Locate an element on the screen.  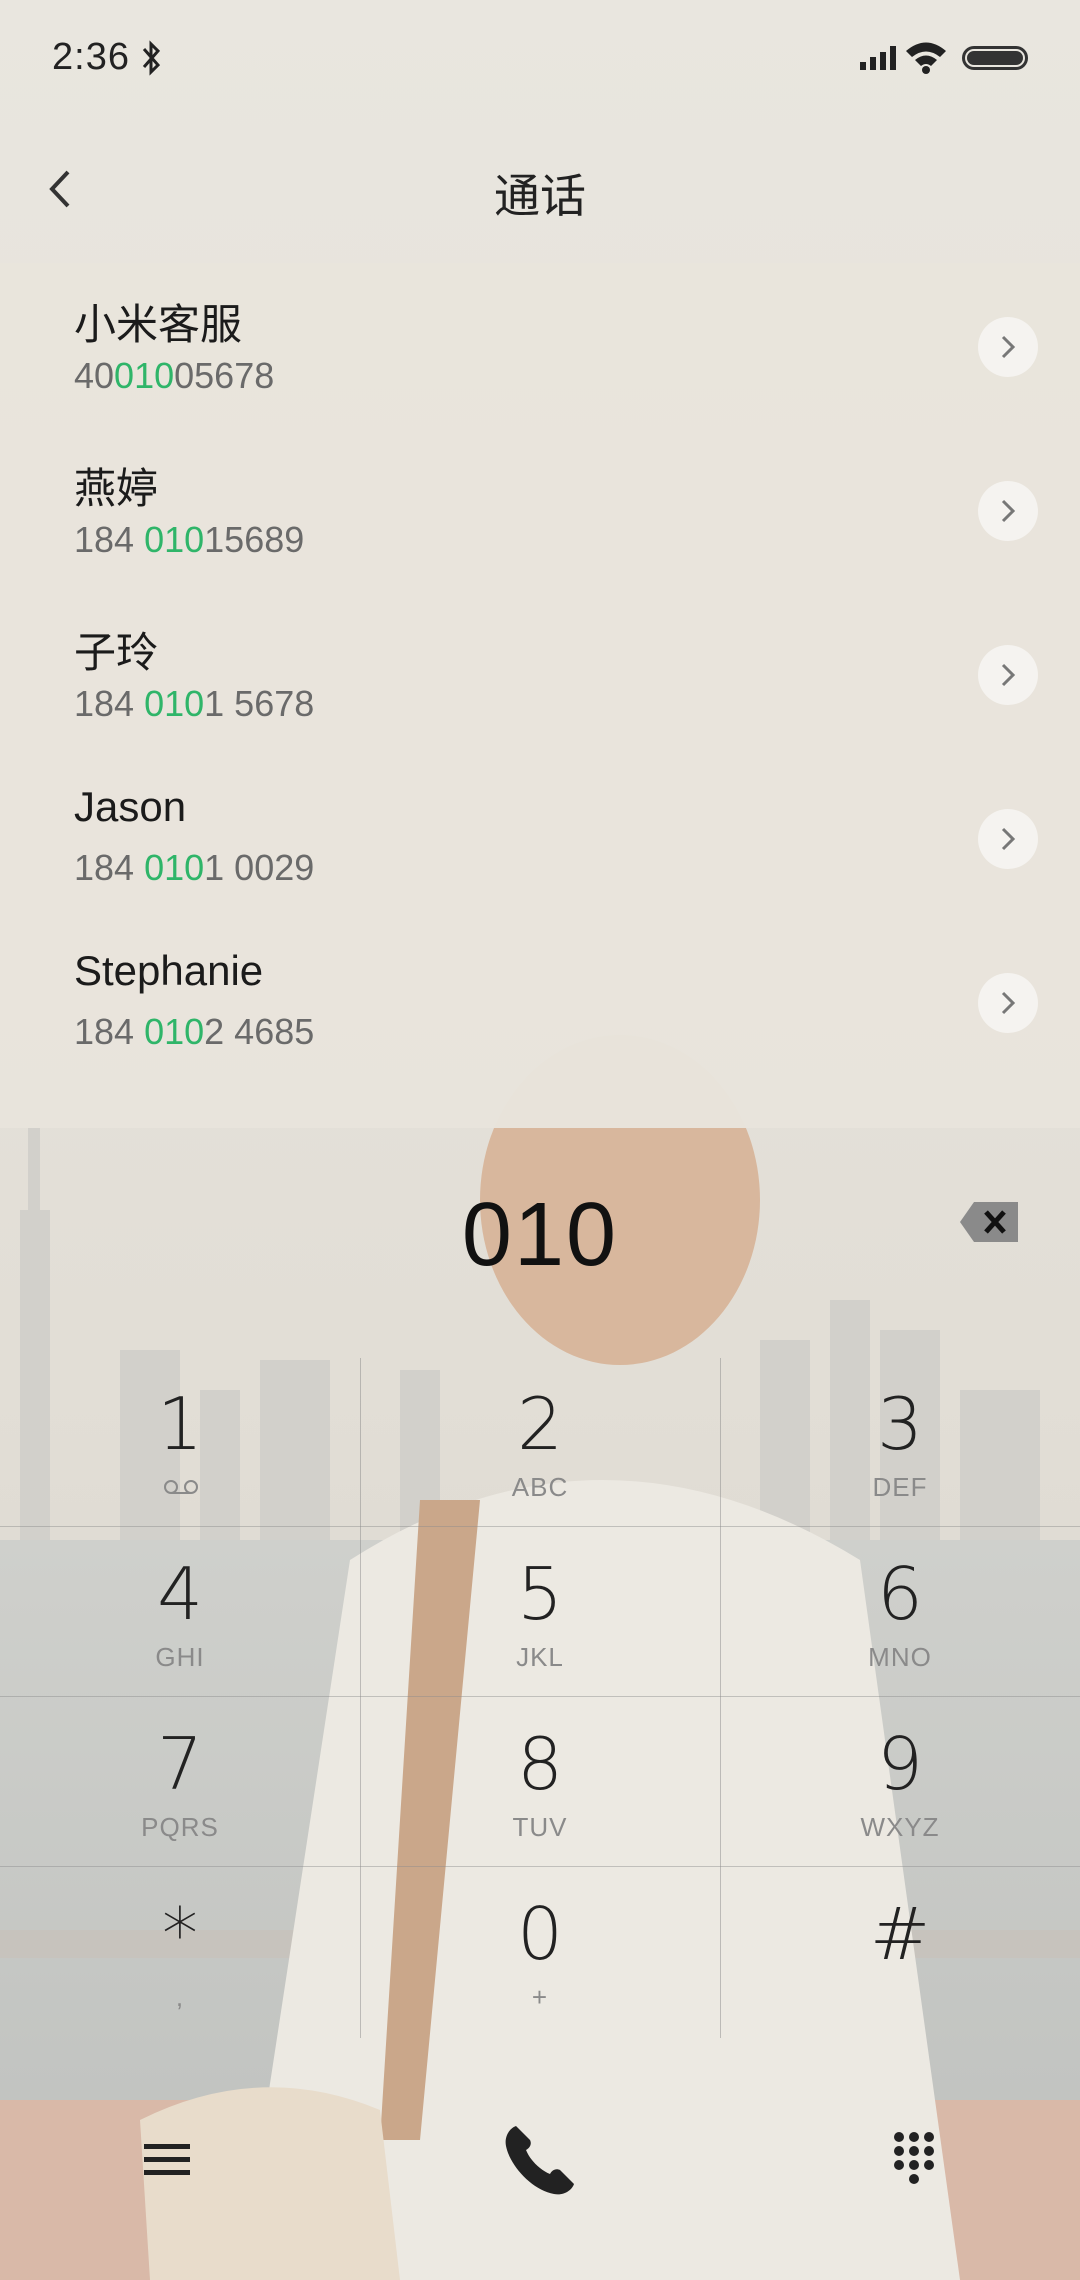
key-9: 9 WXYZ is located at coordinates (900, 1783).